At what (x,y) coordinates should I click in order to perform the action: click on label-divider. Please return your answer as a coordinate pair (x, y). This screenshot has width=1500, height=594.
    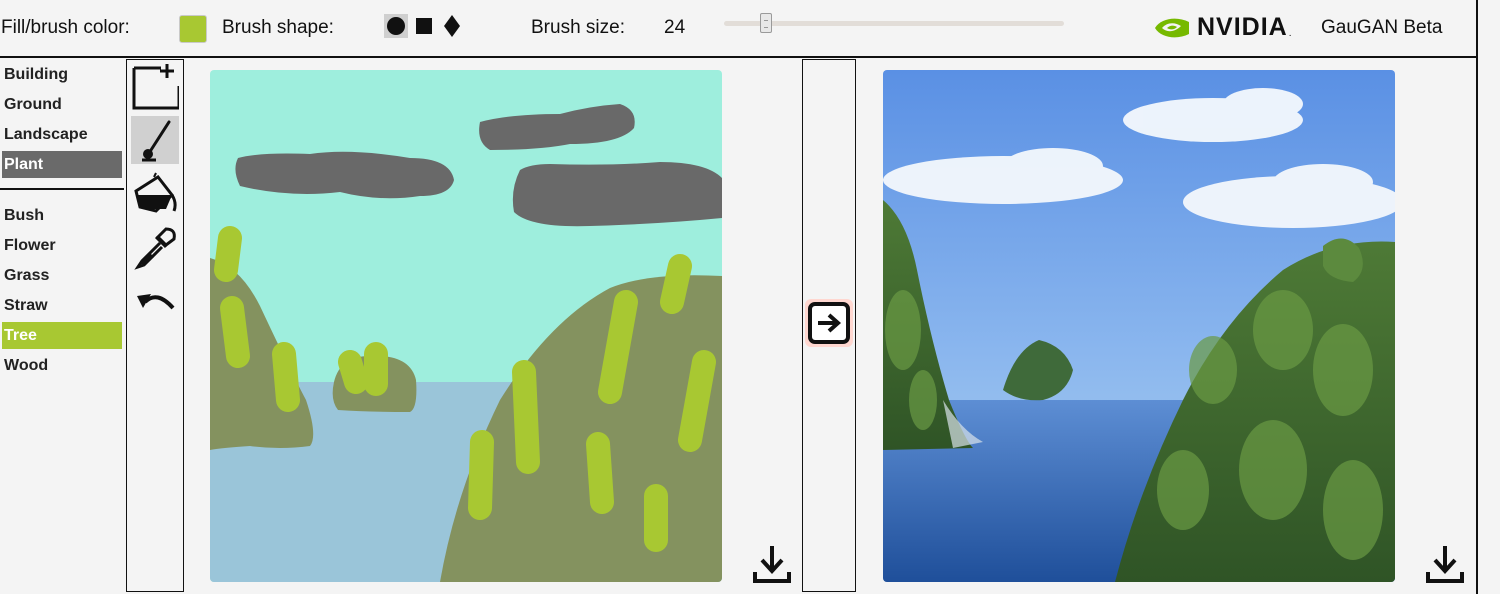
    Looking at the image, I should click on (62, 189).